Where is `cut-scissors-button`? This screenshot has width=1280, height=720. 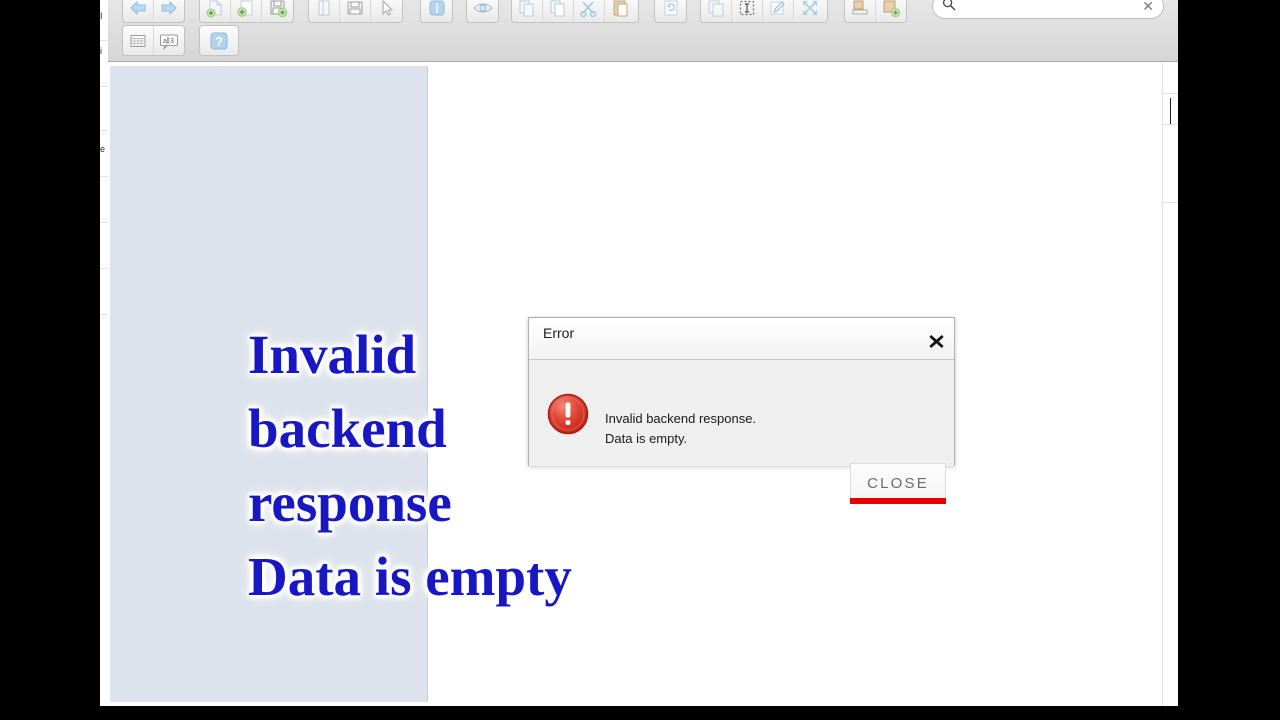
cut-scissors-button is located at coordinates (589, 11).